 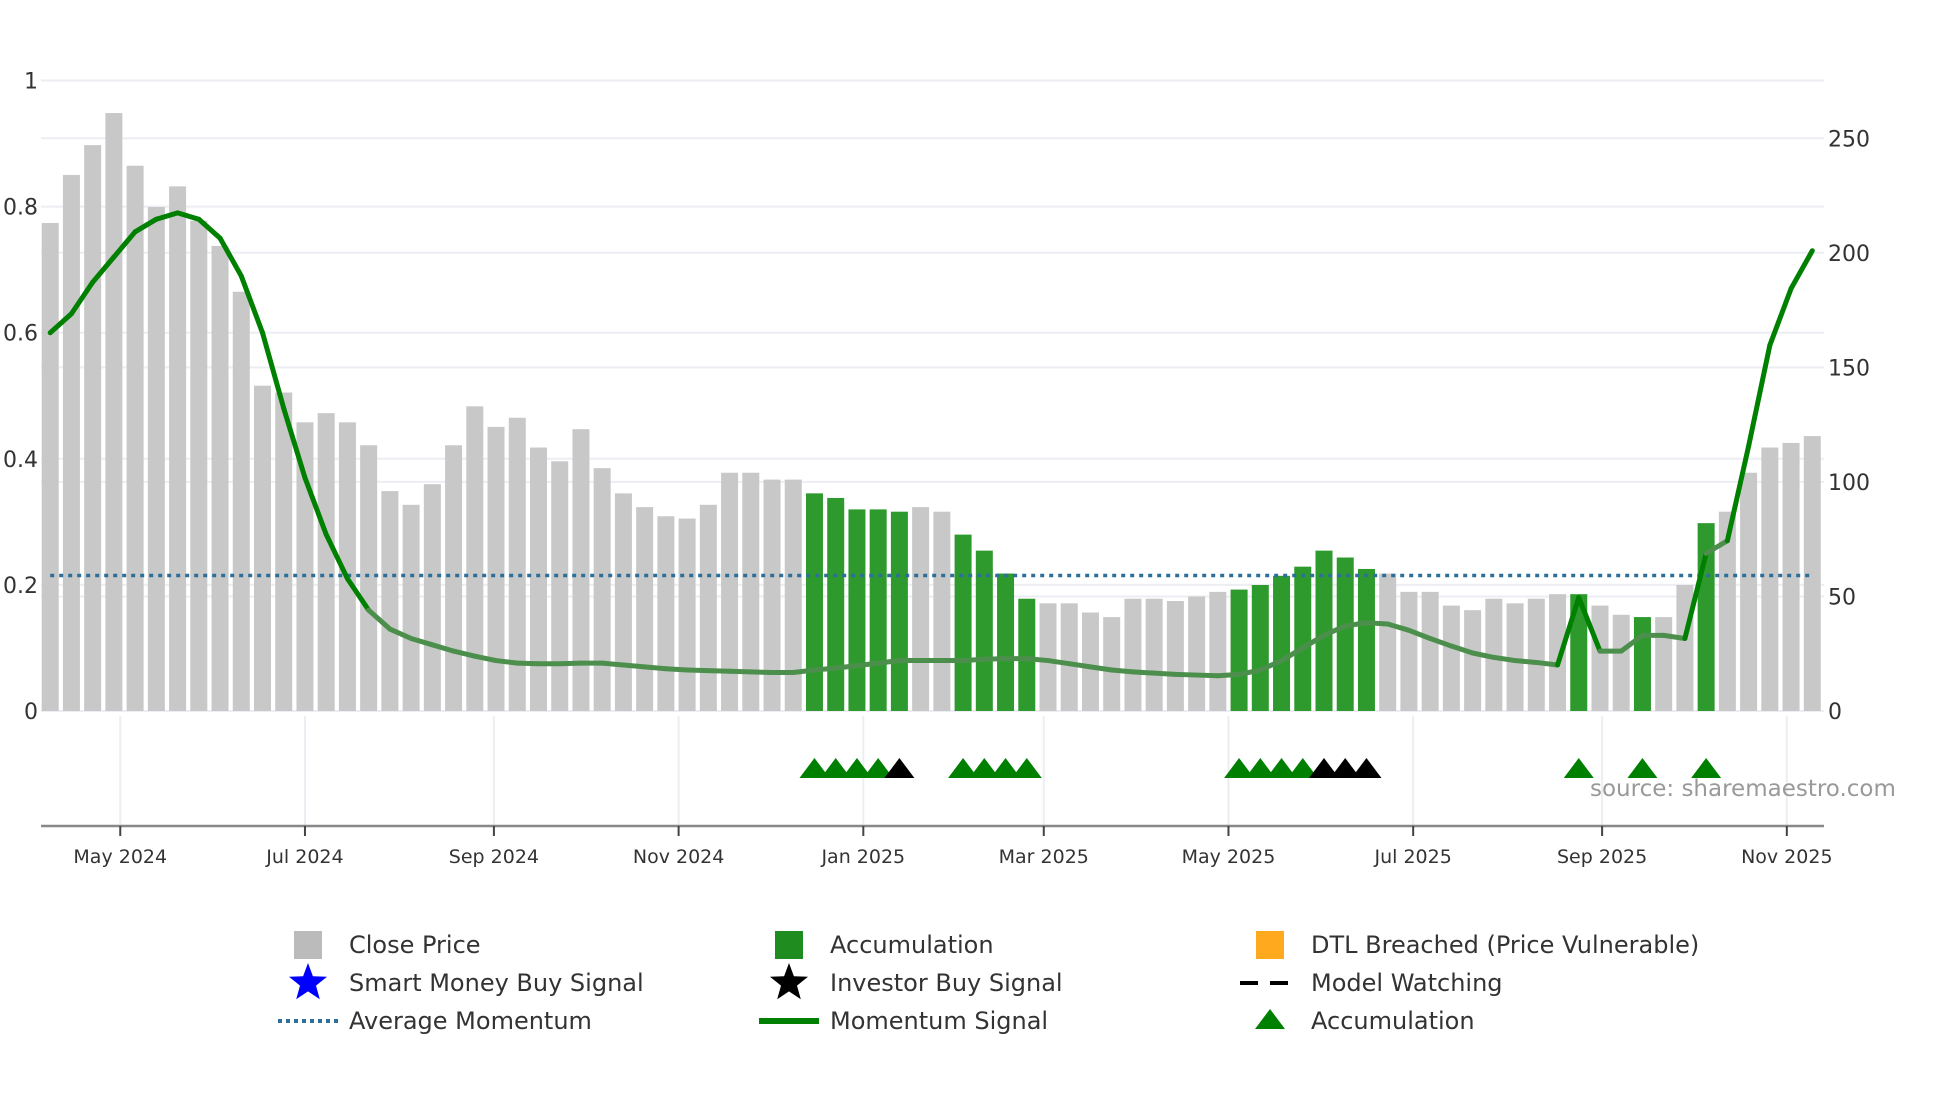 I want to click on right-tick-label: 250, so click(x=1849, y=139).